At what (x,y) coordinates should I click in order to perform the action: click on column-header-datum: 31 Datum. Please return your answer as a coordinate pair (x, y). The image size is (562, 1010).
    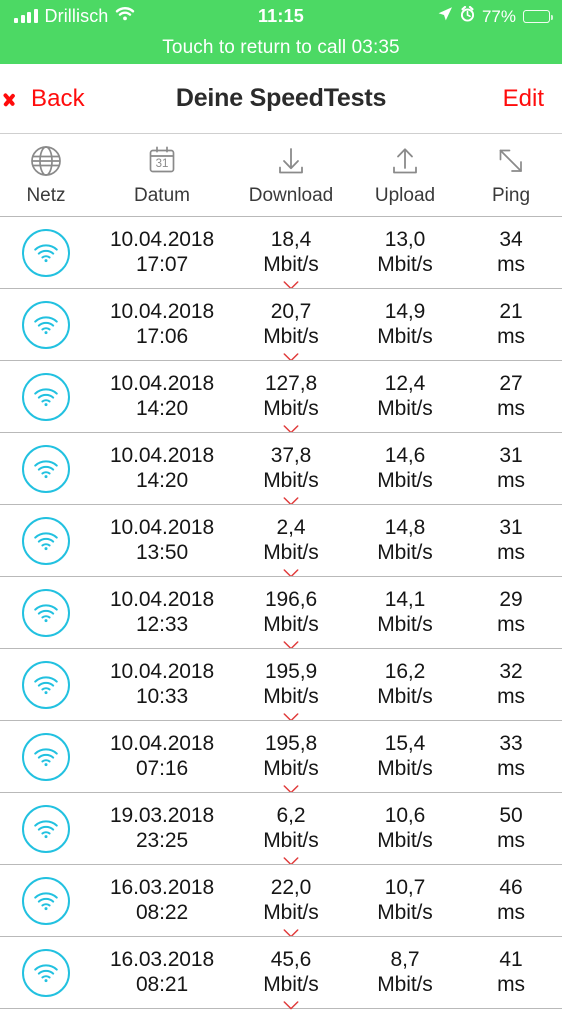
    Looking at the image, I should click on (162, 174).